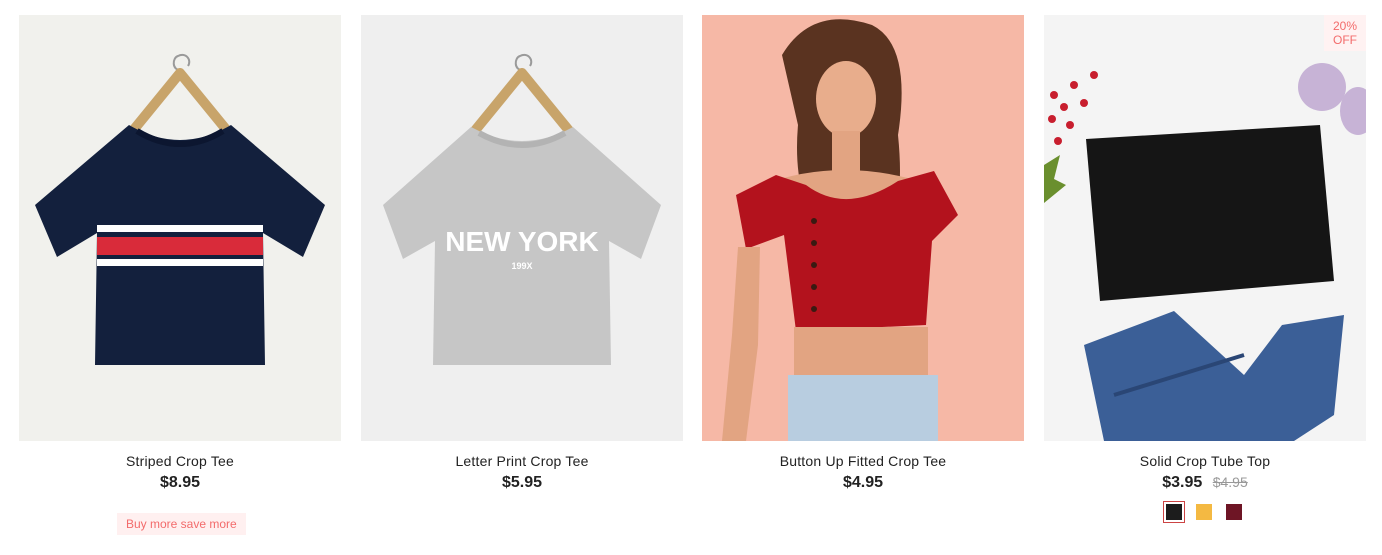 This screenshot has height=555, width=1382. I want to click on discount-badge: 20% OFF, so click(1345, 33).